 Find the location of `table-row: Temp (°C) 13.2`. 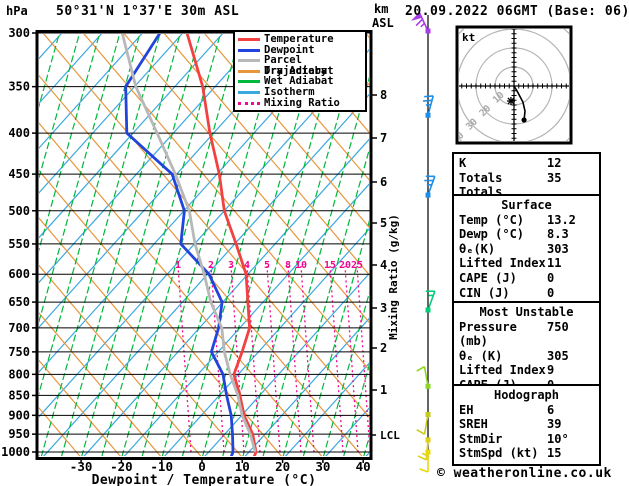

table-row: Temp (°C) 13.2 is located at coordinates (529, 220).